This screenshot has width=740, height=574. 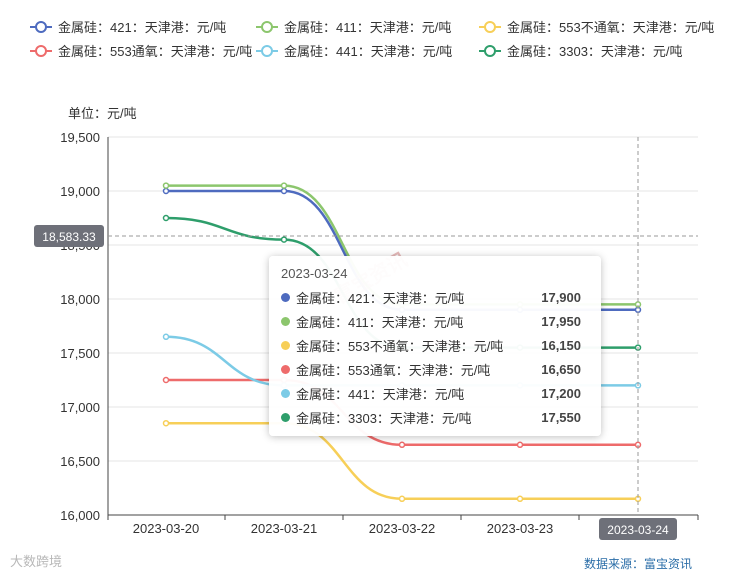 What do you see at coordinates (80, 299) in the screenshot?
I see `y-tick-label: 18,000` at bounding box center [80, 299].